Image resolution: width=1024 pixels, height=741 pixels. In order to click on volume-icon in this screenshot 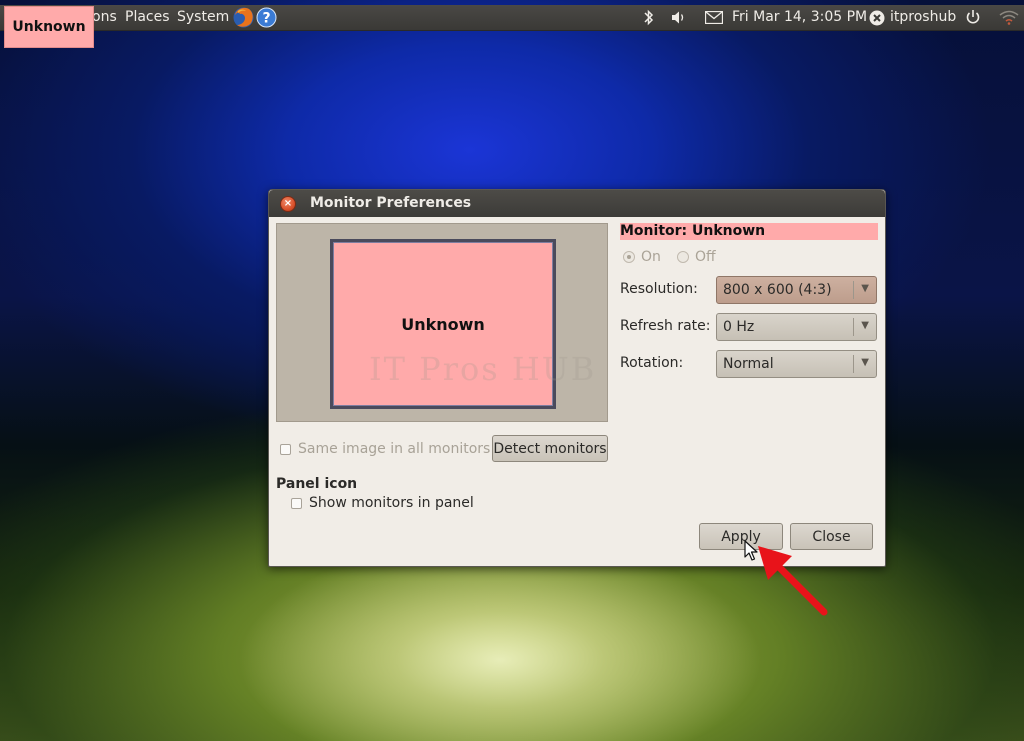, I will do `click(679, 19)`.